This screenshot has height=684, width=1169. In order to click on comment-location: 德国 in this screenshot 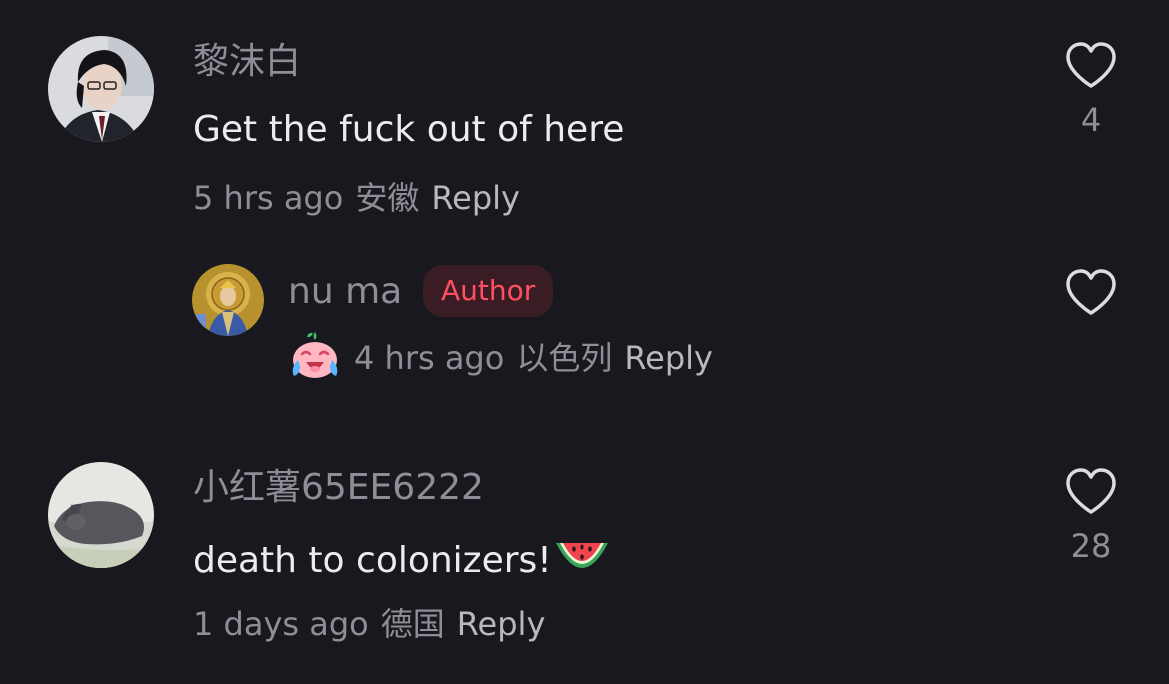, I will do `click(412, 624)`.